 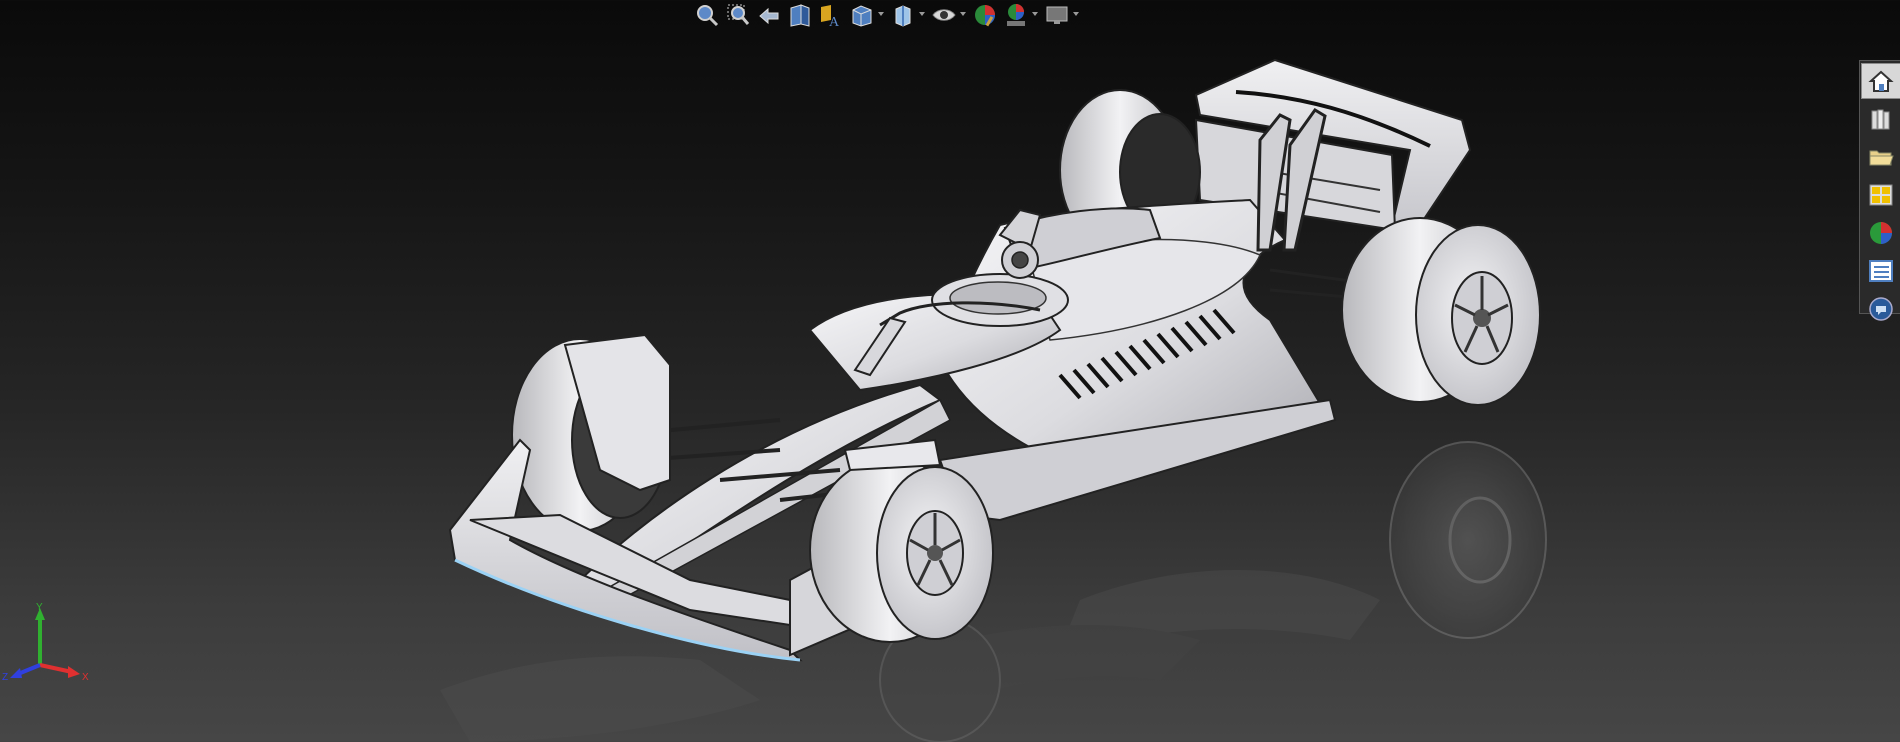 I want to click on triad-z-axis, so click(x=29, y=669).